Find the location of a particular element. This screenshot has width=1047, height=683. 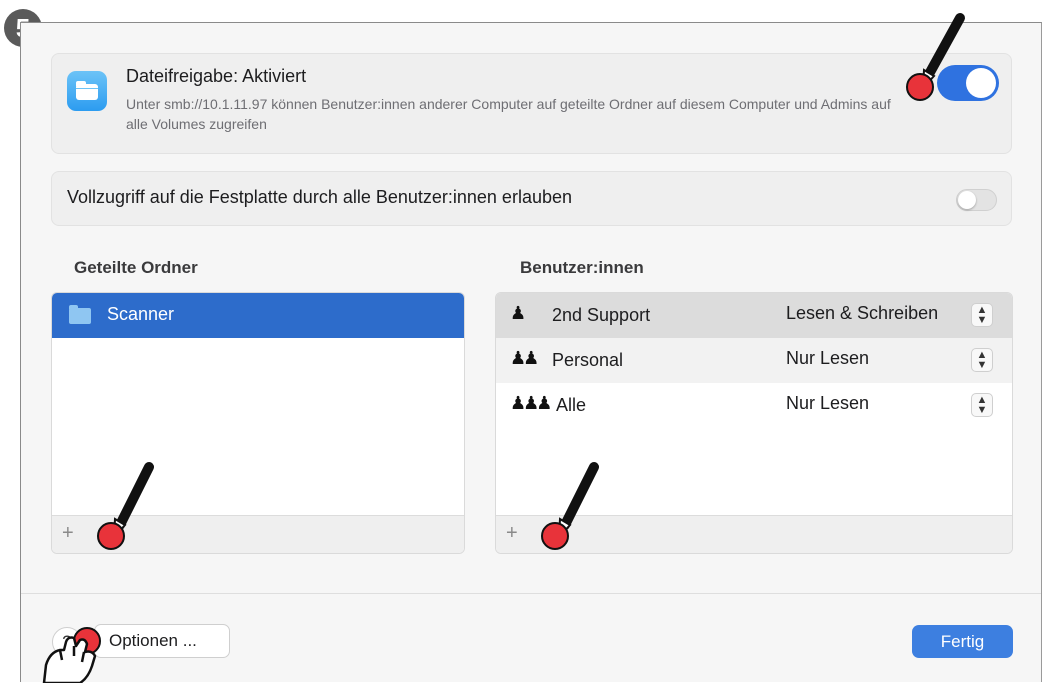

file-sharing-title: Dateifreigabe: Aktiviert is located at coordinates (216, 76).